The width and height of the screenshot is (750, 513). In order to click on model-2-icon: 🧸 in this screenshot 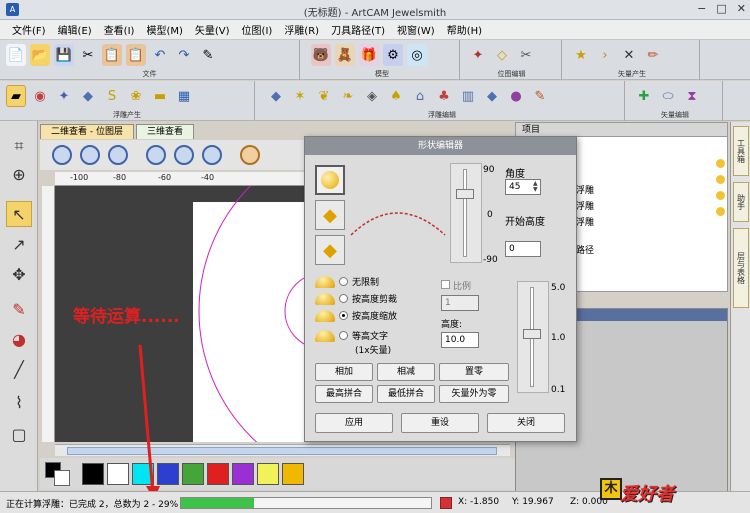, I will do `click(345, 55)`.